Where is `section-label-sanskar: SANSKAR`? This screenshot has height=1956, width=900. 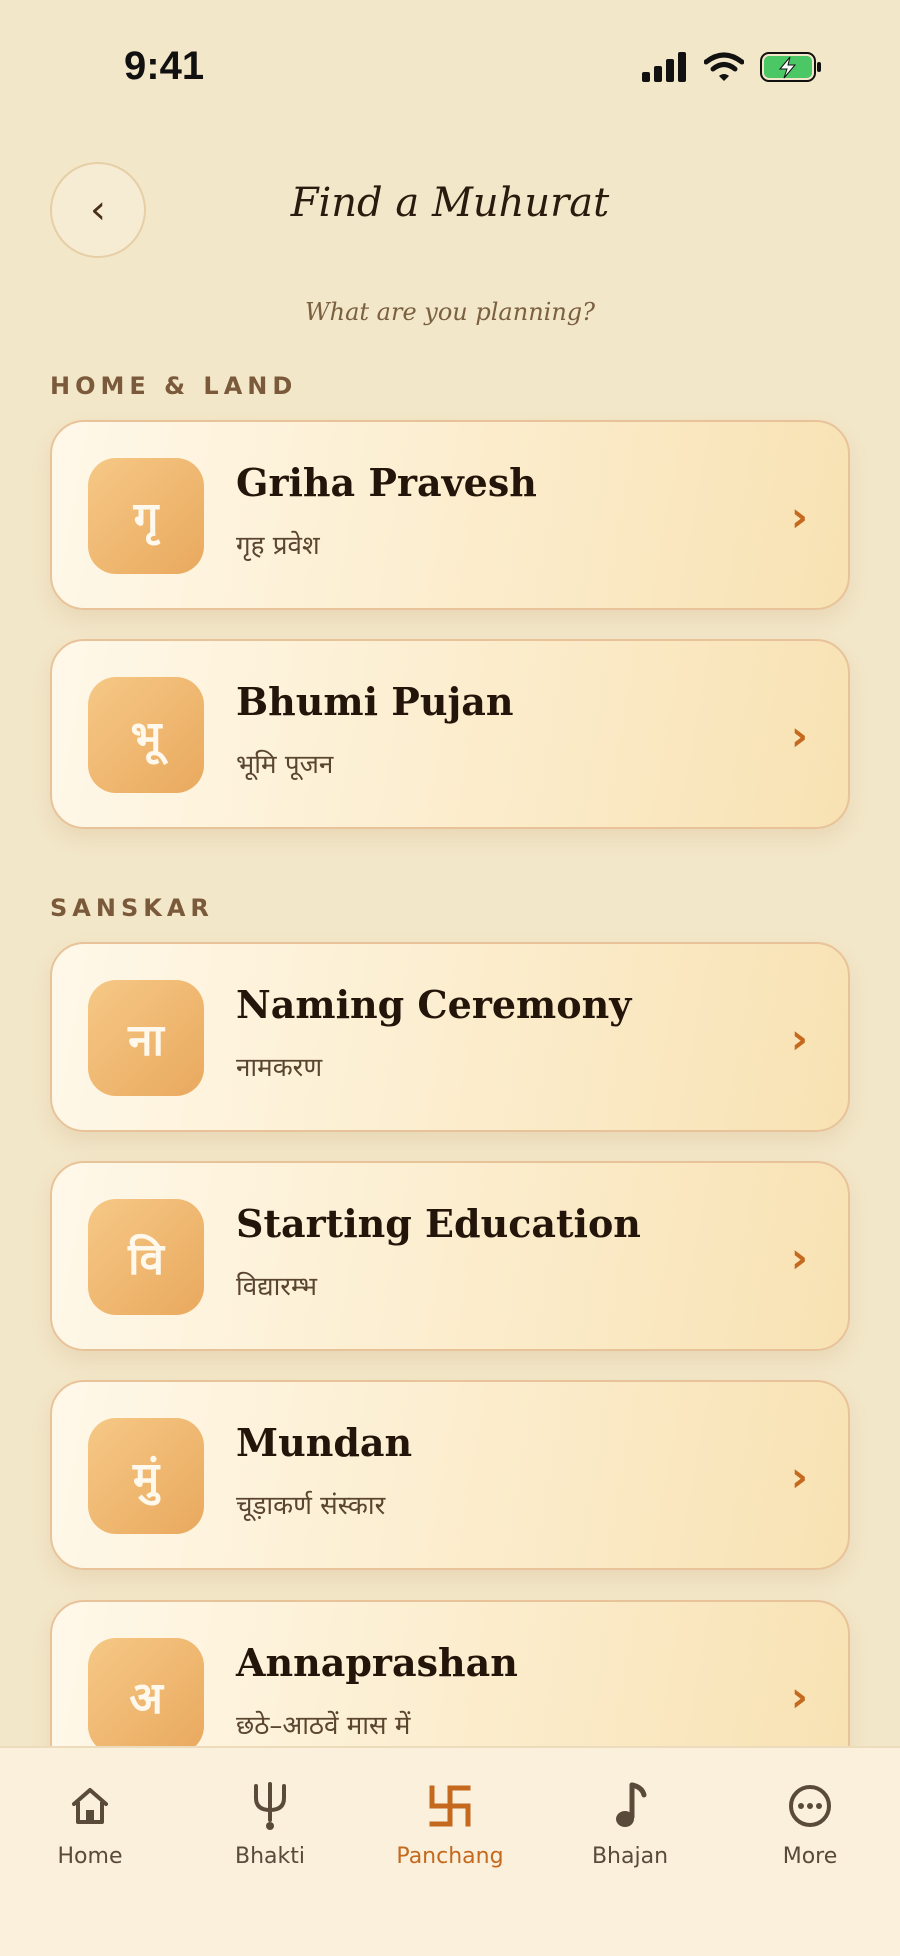
section-label-sanskar: SANSKAR is located at coordinates (132, 908).